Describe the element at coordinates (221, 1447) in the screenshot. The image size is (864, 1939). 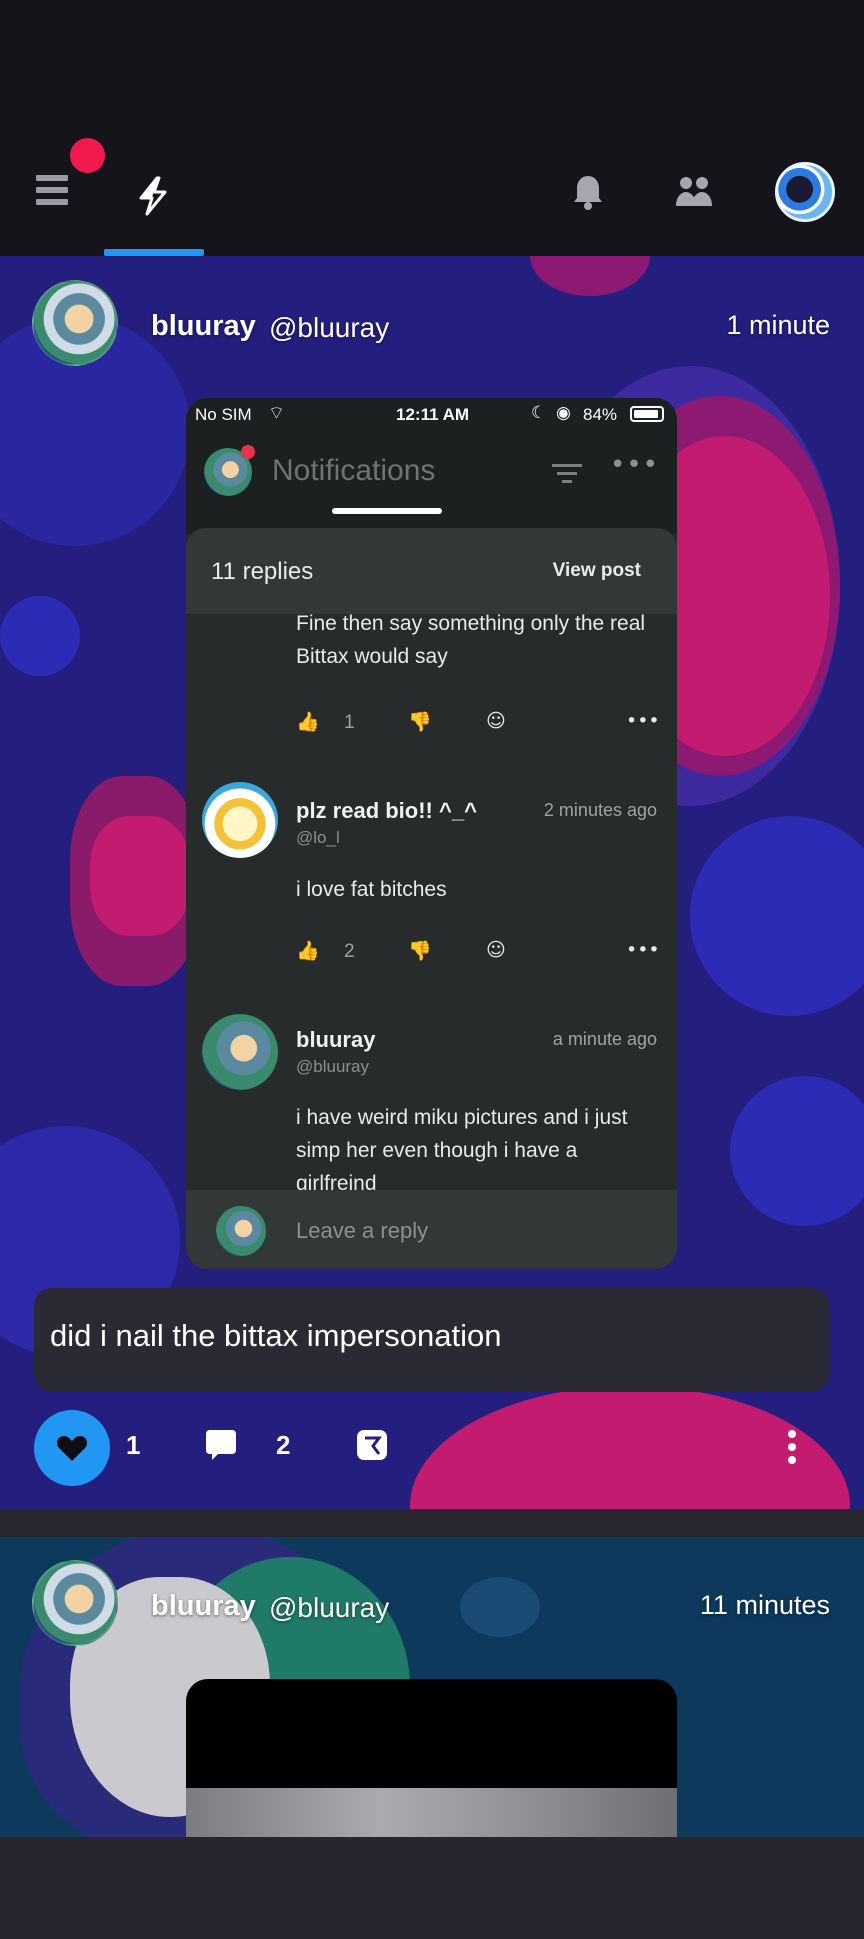
I see `comment-icon` at that location.